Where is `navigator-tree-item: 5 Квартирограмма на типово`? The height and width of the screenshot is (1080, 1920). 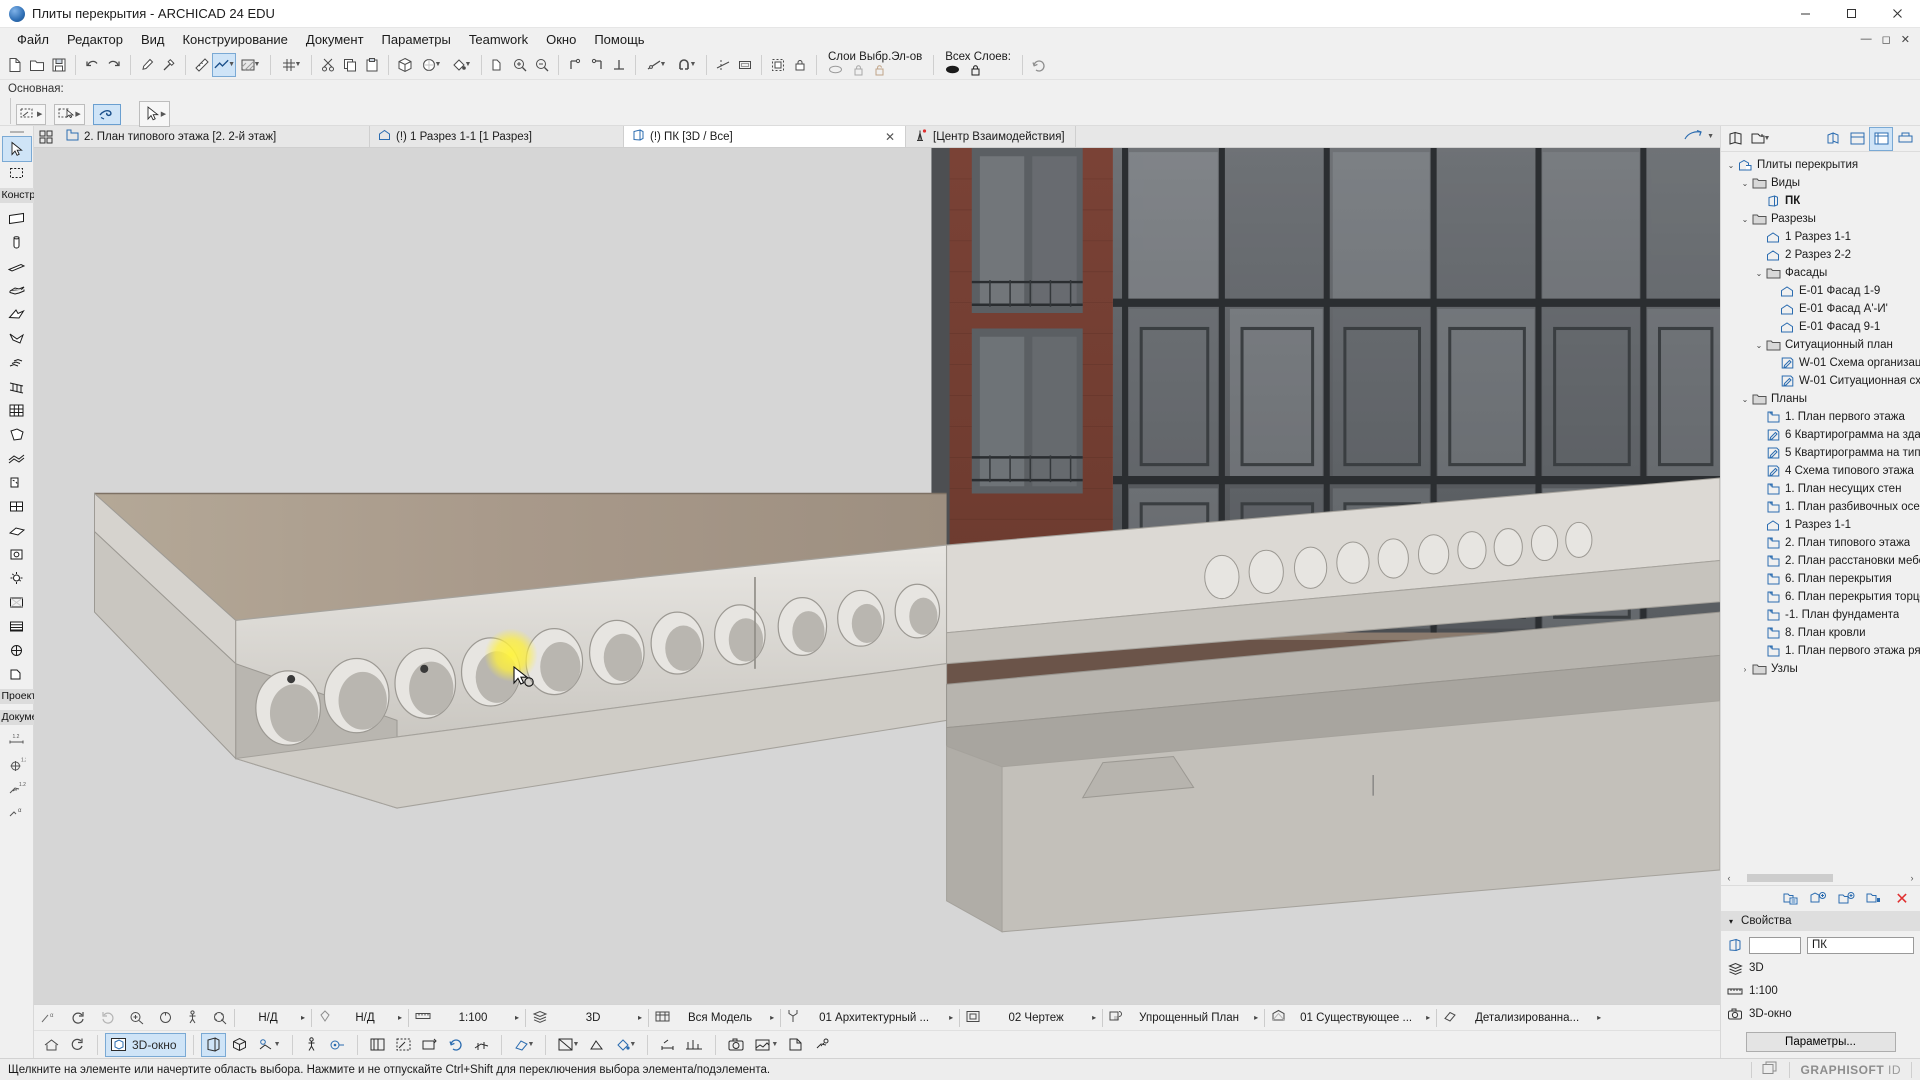
navigator-tree-item: 5 Квартирограмма на типово is located at coordinates (1820, 453).